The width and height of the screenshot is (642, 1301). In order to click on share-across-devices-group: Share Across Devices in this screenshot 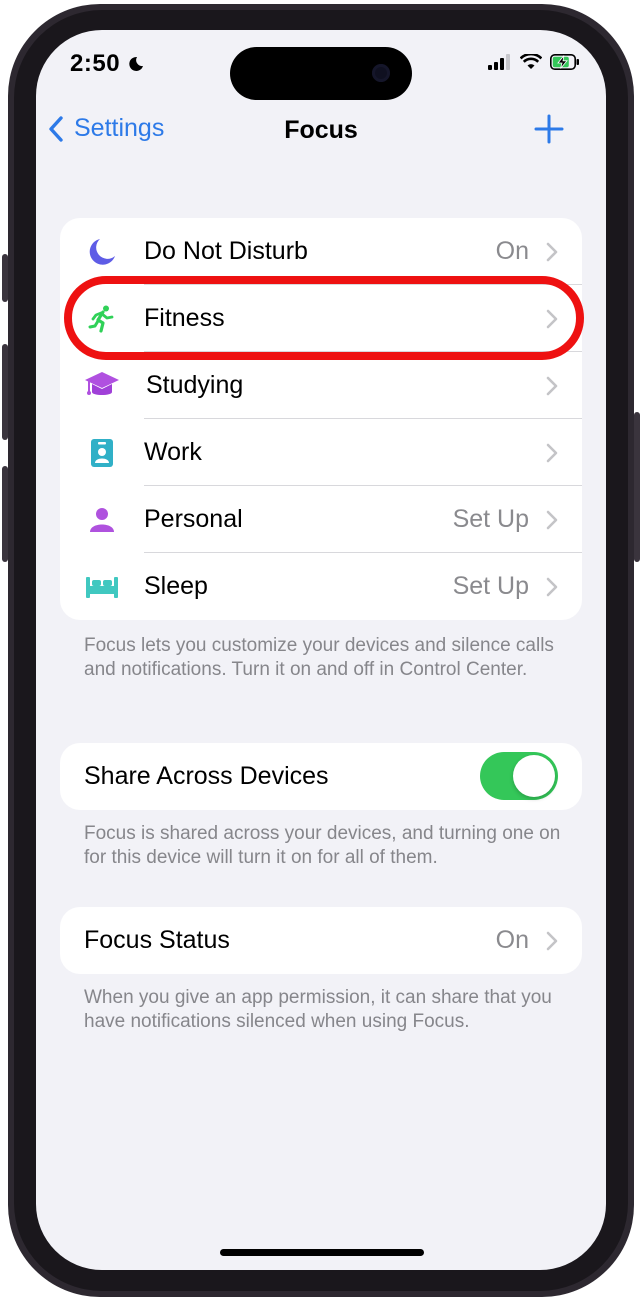, I will do `click(321, 776)`.